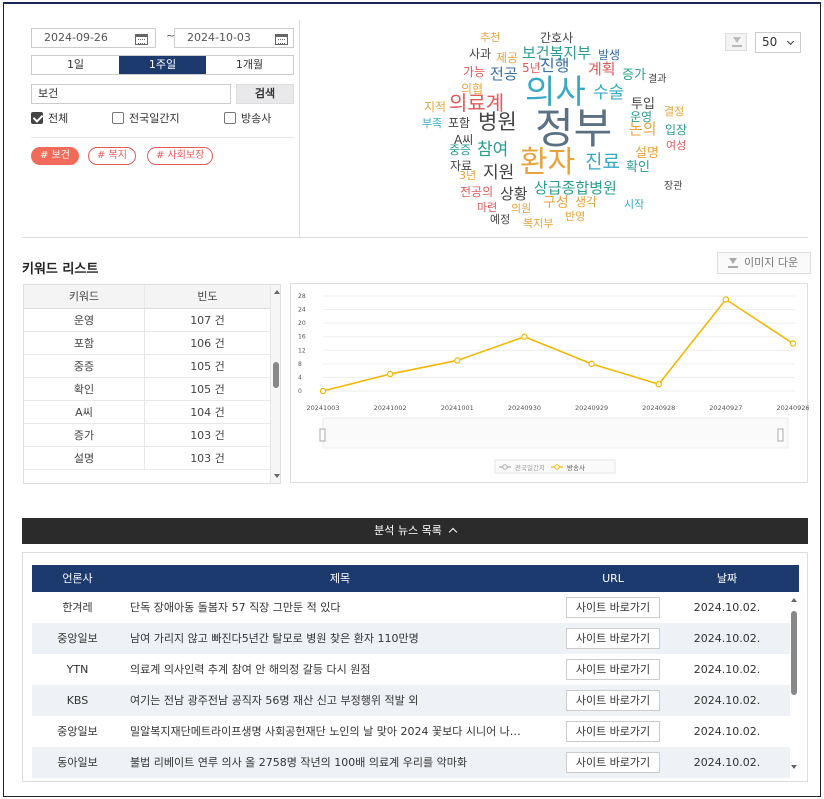 Image resolution: width=824 pixels, height=799 pixels. What do you see at coordinates (487, 207) in the screenshot?
I see `cloud-word: 마련` at bounding box center [487, 207].